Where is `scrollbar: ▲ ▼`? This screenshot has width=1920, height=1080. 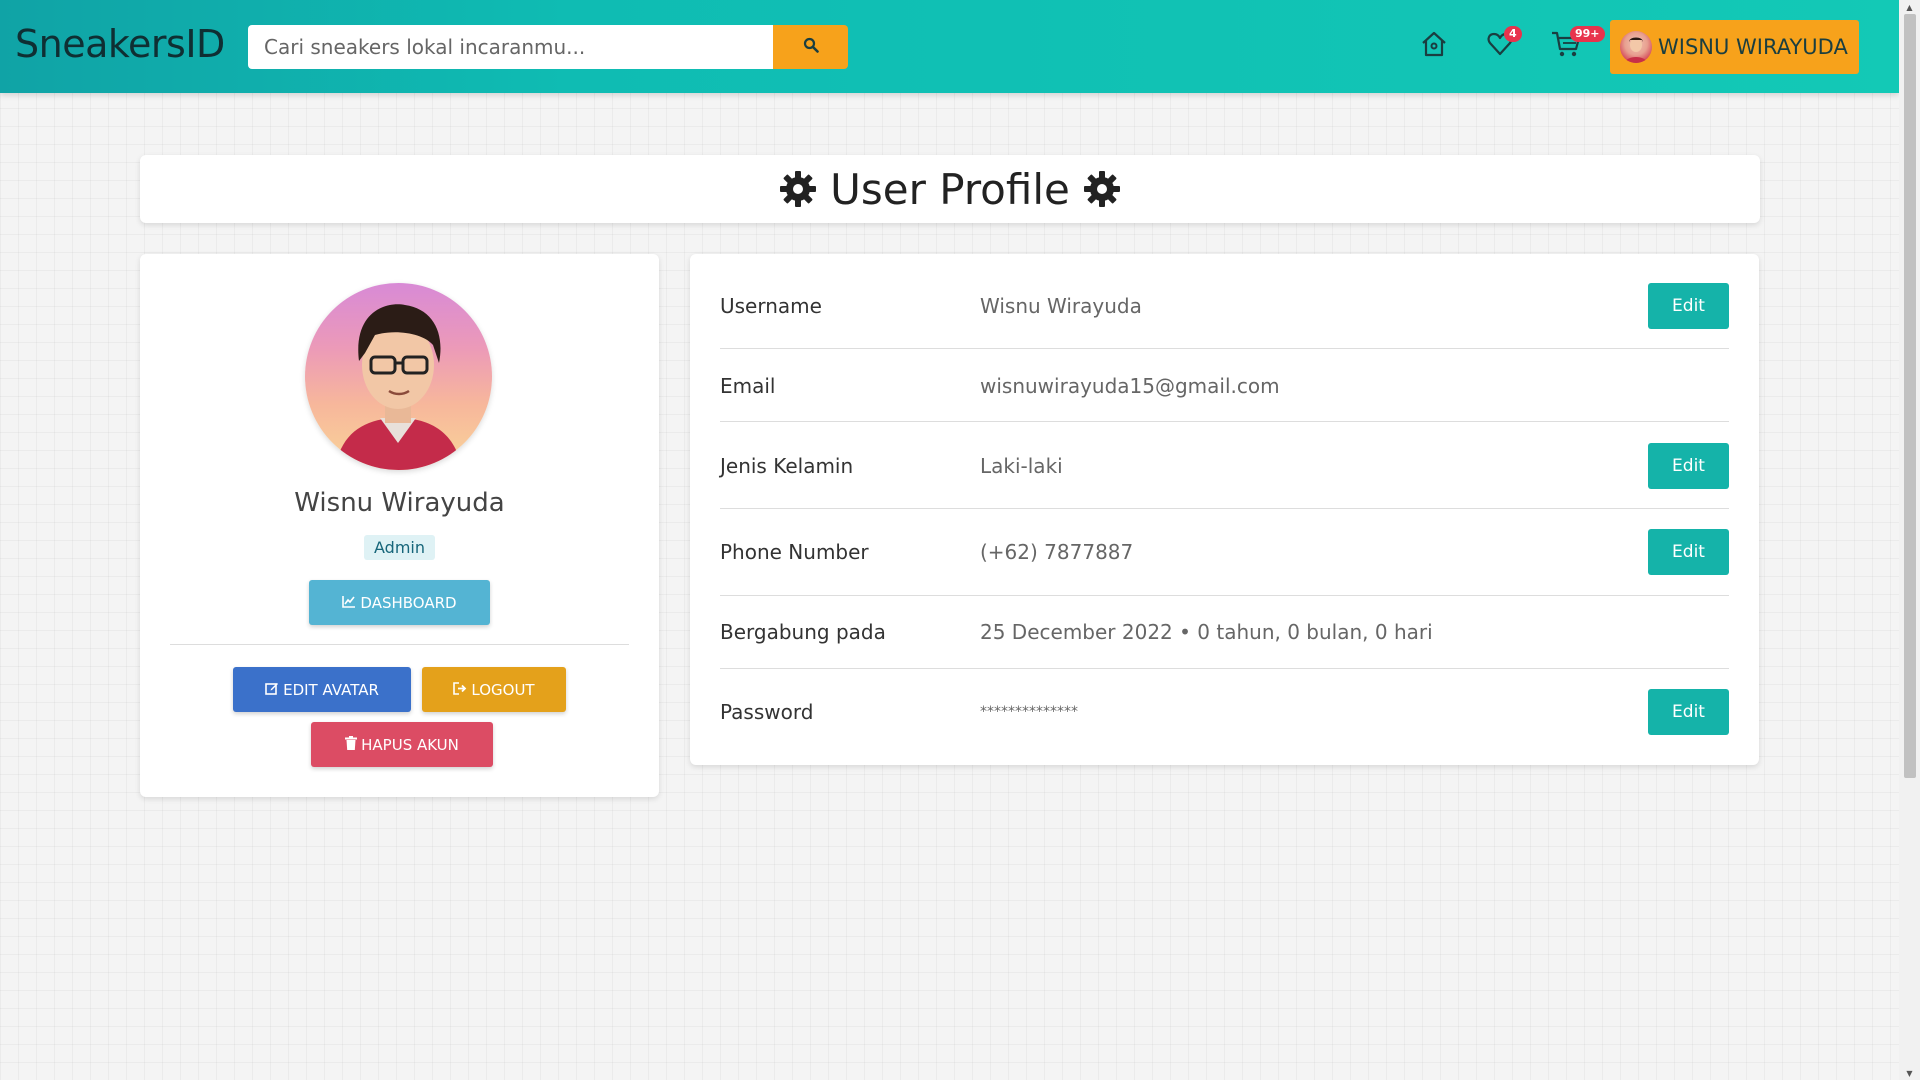
scrollbar: ▲ ▼ is located at coordinates (1909, 540).